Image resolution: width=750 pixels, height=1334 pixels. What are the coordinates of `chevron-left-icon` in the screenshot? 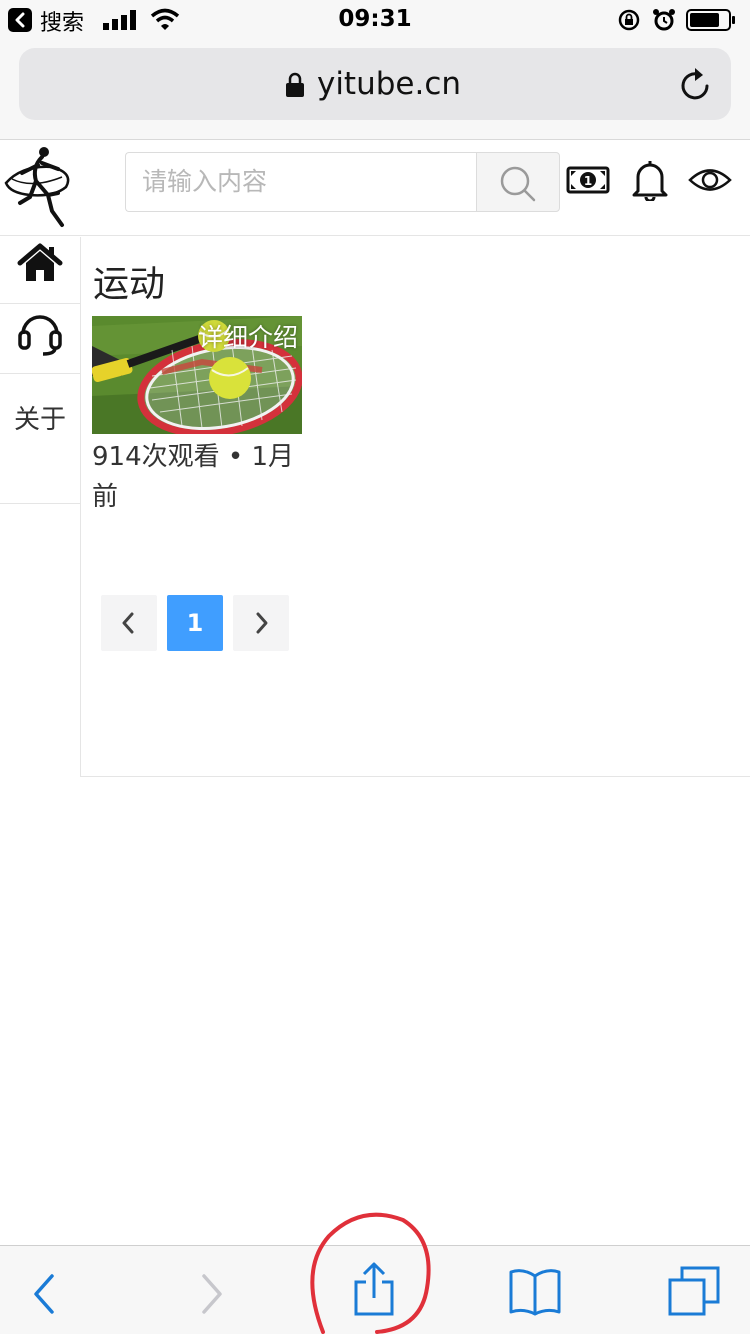 It's located at (128, 623).